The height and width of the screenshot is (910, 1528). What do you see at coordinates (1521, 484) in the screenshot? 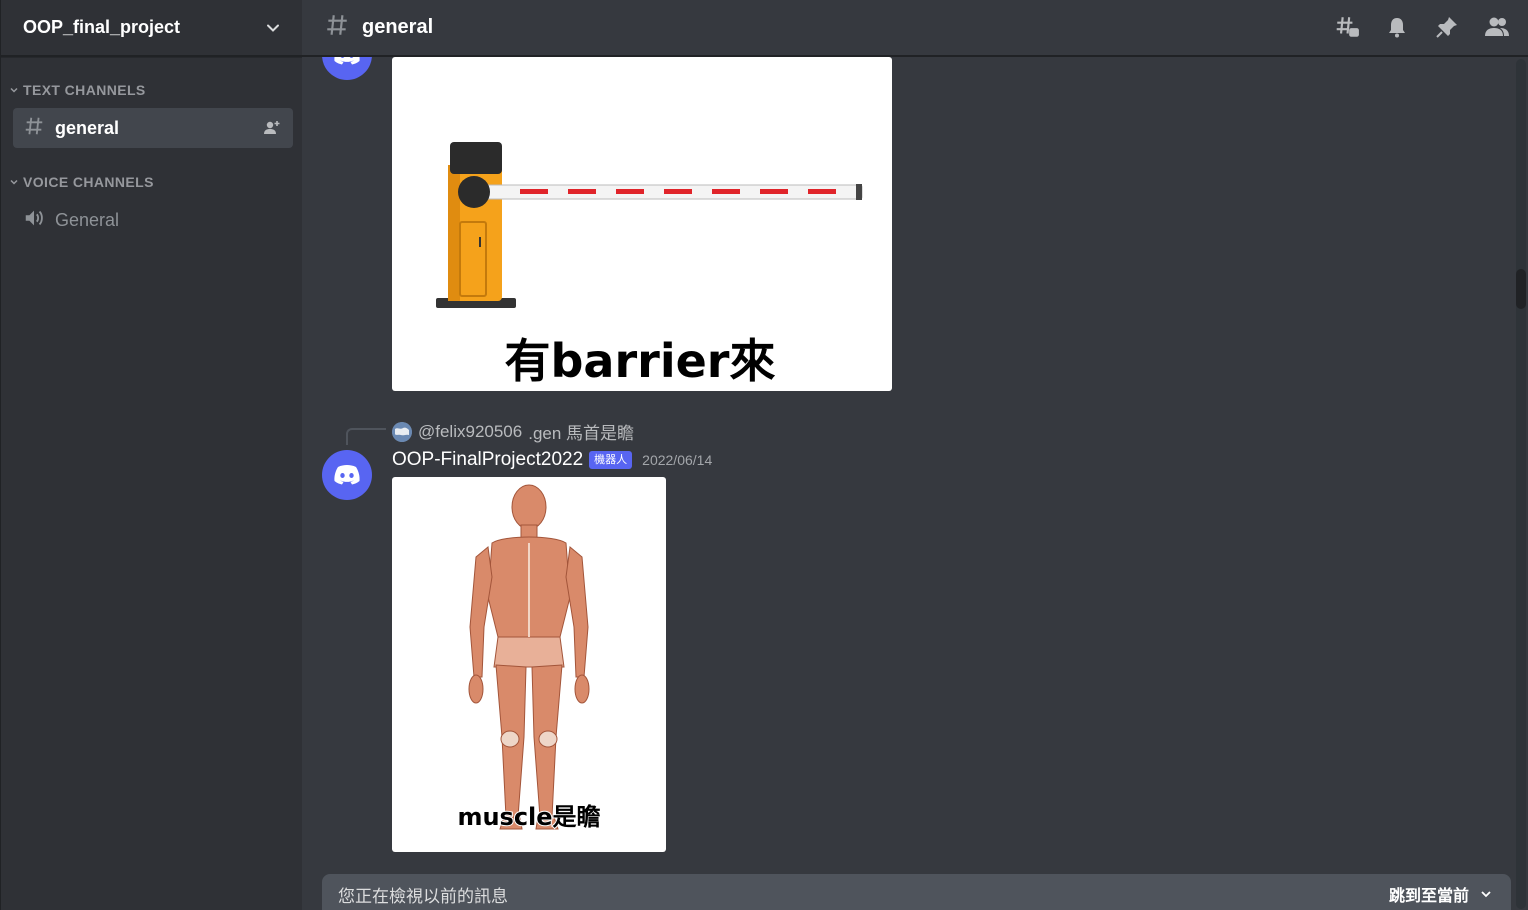
I see `scrollbar-track` at bounding box center [1521, 484].